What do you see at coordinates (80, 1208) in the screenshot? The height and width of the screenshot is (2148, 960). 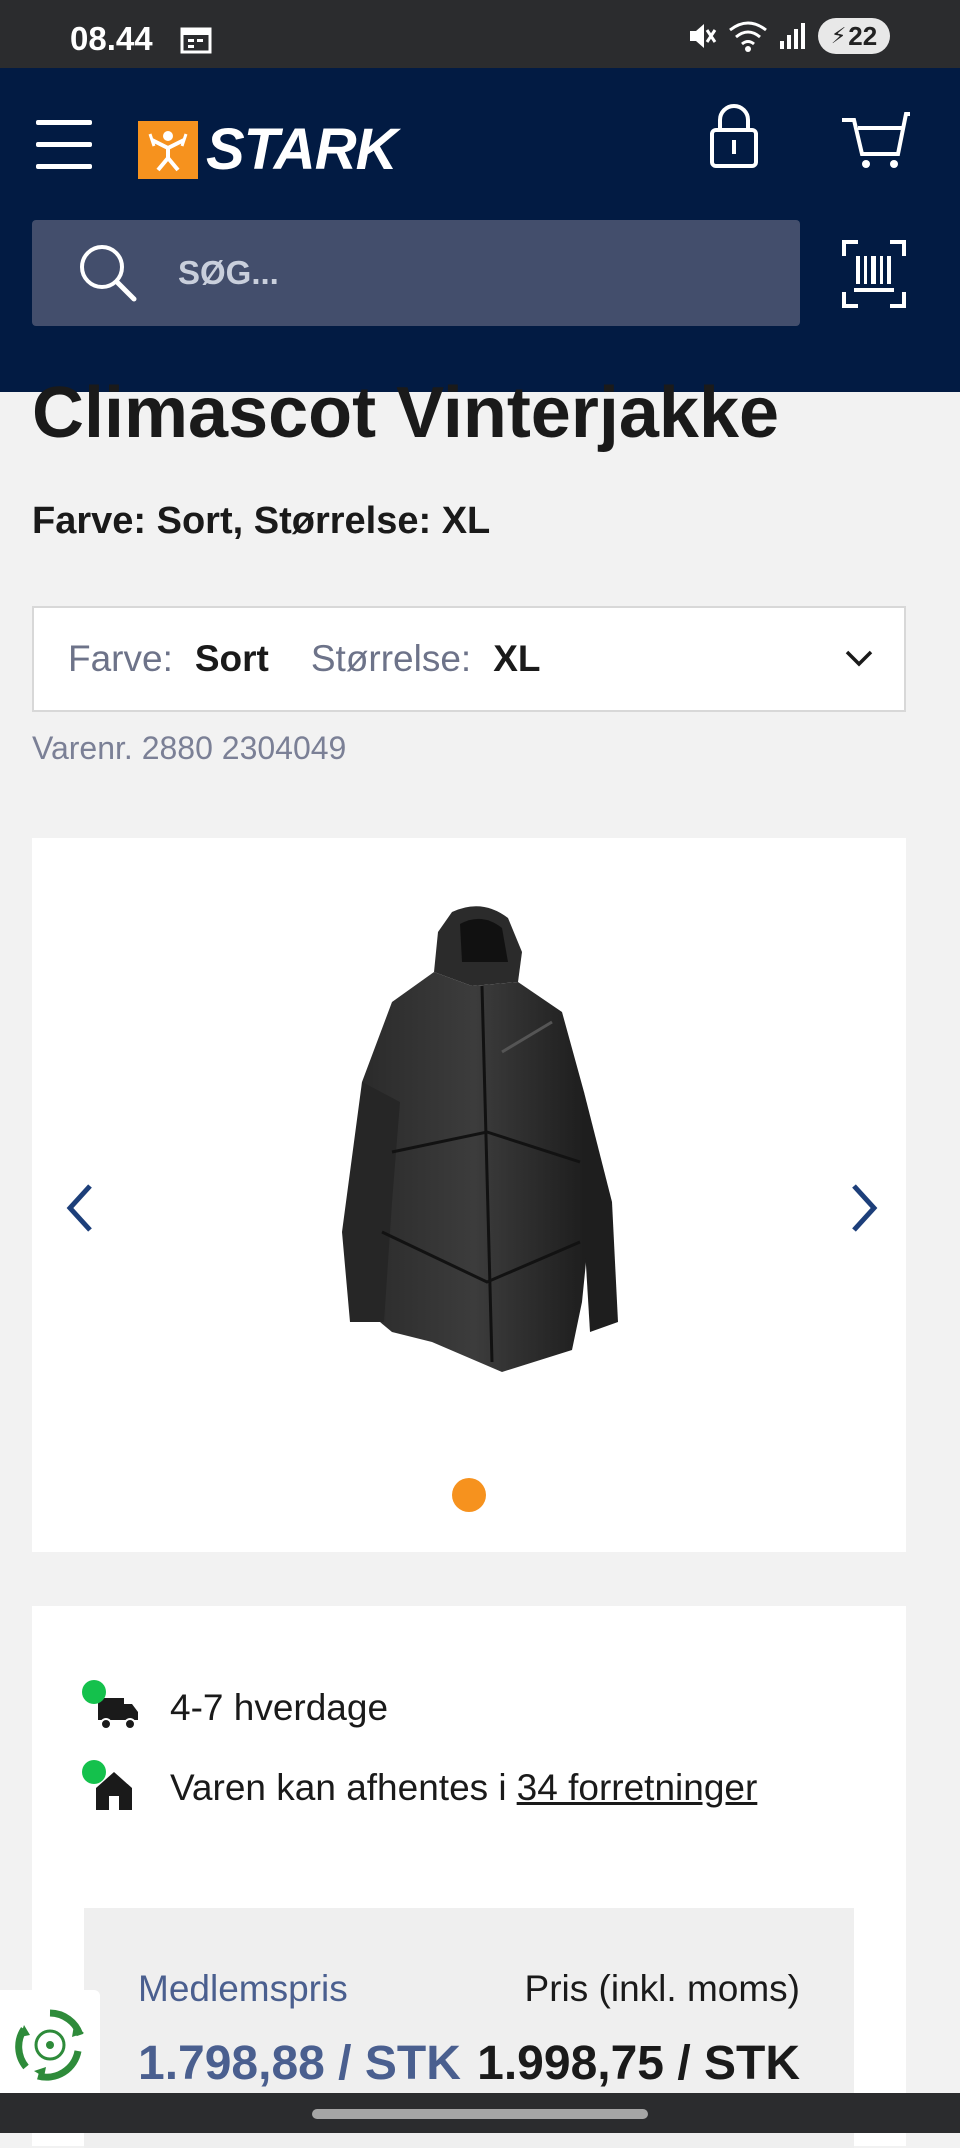 I see `chevron-left-icon` at bounding box center [80, 1208].